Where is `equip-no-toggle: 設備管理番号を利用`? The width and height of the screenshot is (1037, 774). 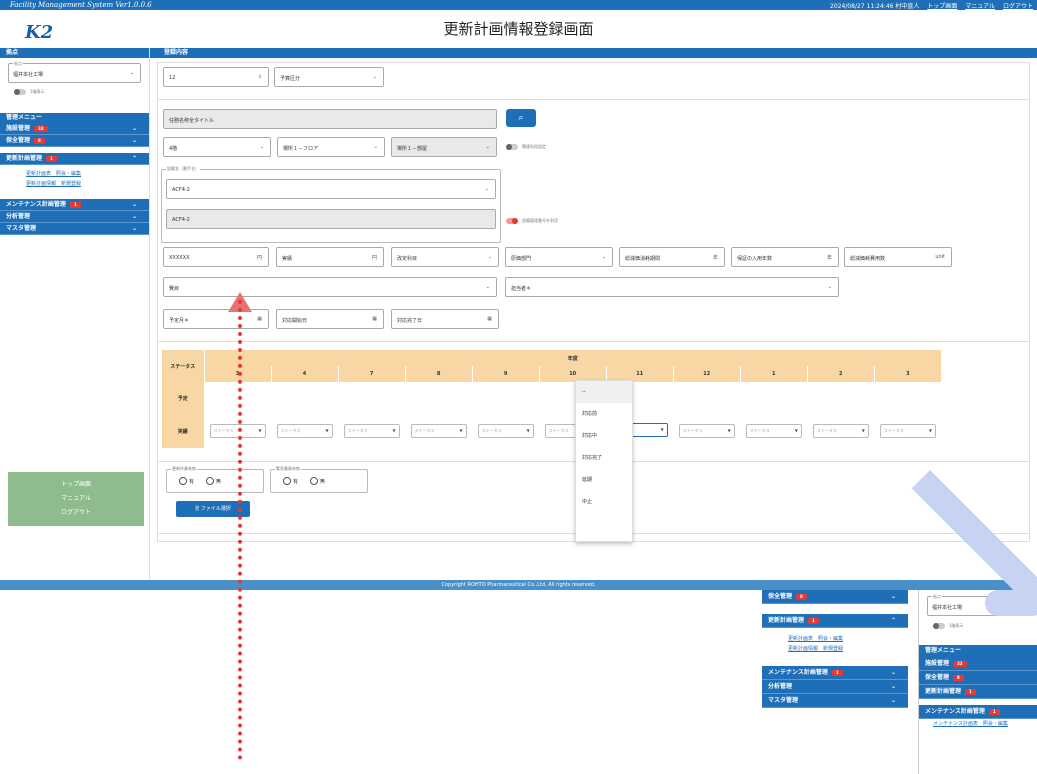 equip-no-toggle: 設備管理番号を利用 is located at coordinates (532, 221).